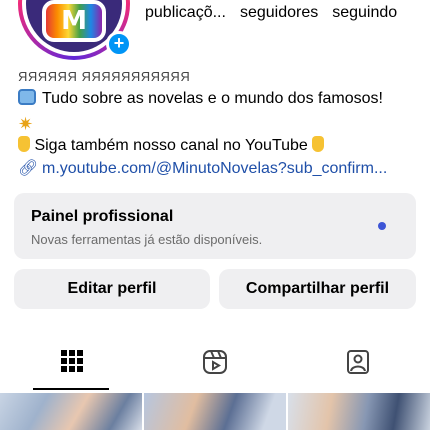  I want to click on edit-profile-button: Editar perfil, so click(112, 289).